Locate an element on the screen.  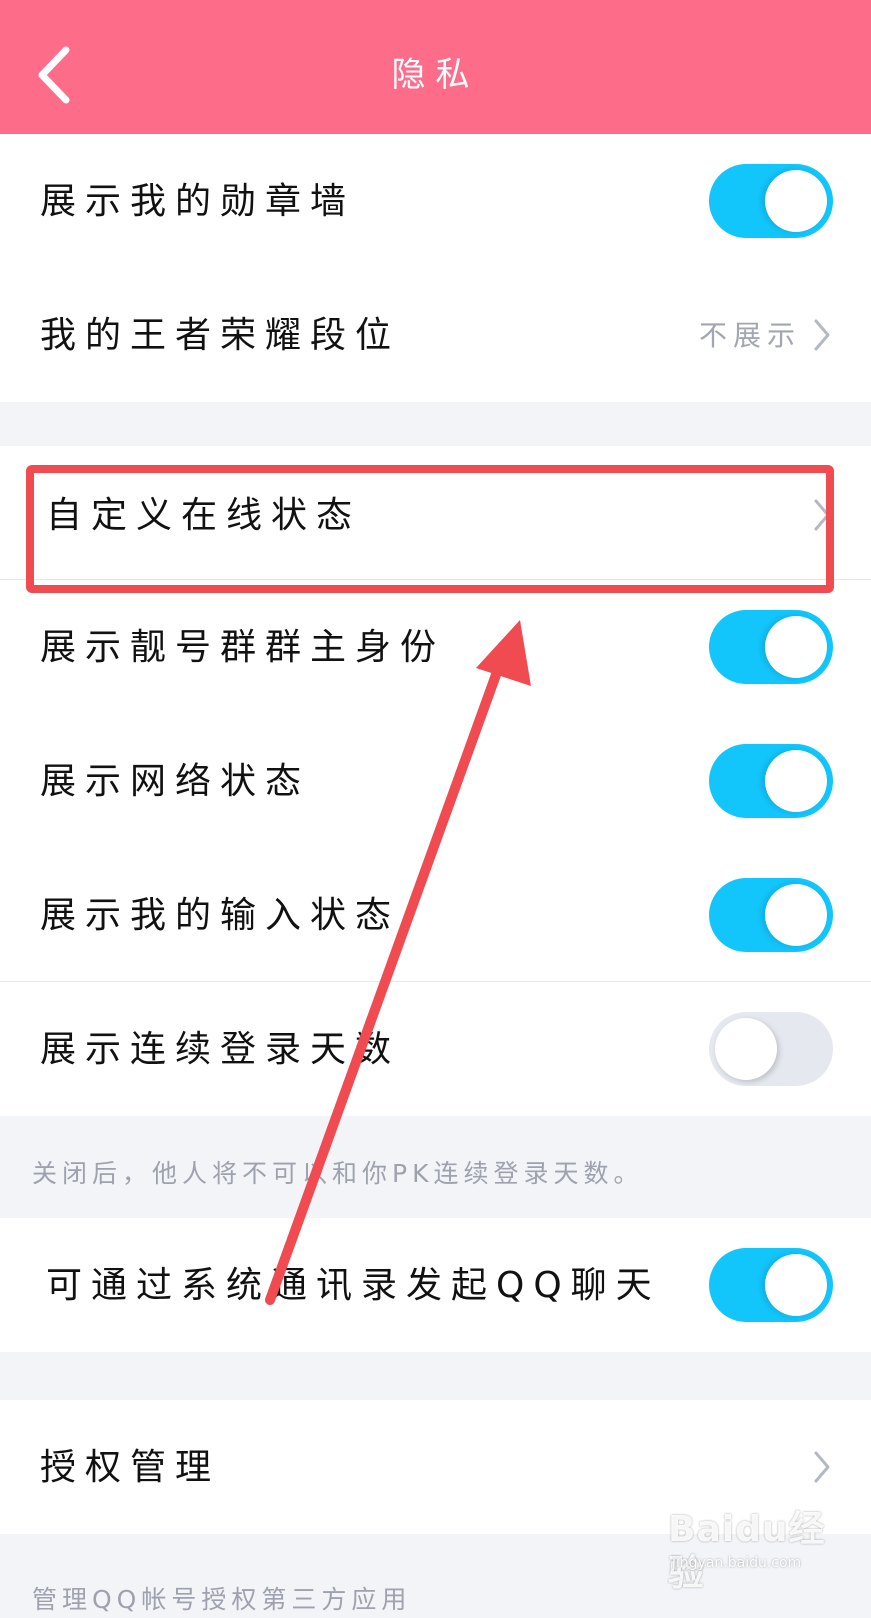
row-system-contacts: 可通过系统通讯录发起QQ聊天 is located at coordinates (435, 1285).